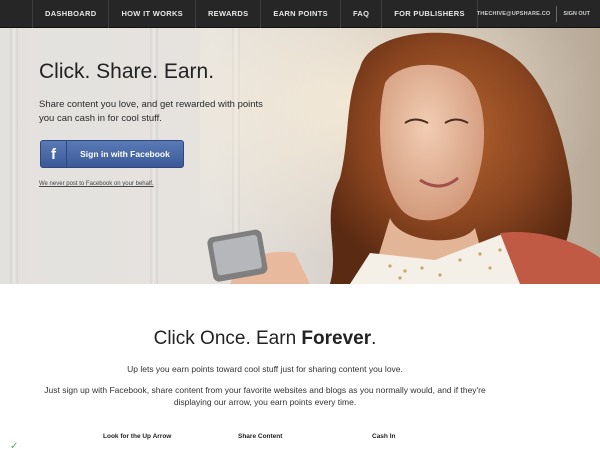 The height and width of the screenshot is (452, 600). Describe the element at coordinates (374, 338) in the screenshot. I see `section-title-suffix: .` at that location.